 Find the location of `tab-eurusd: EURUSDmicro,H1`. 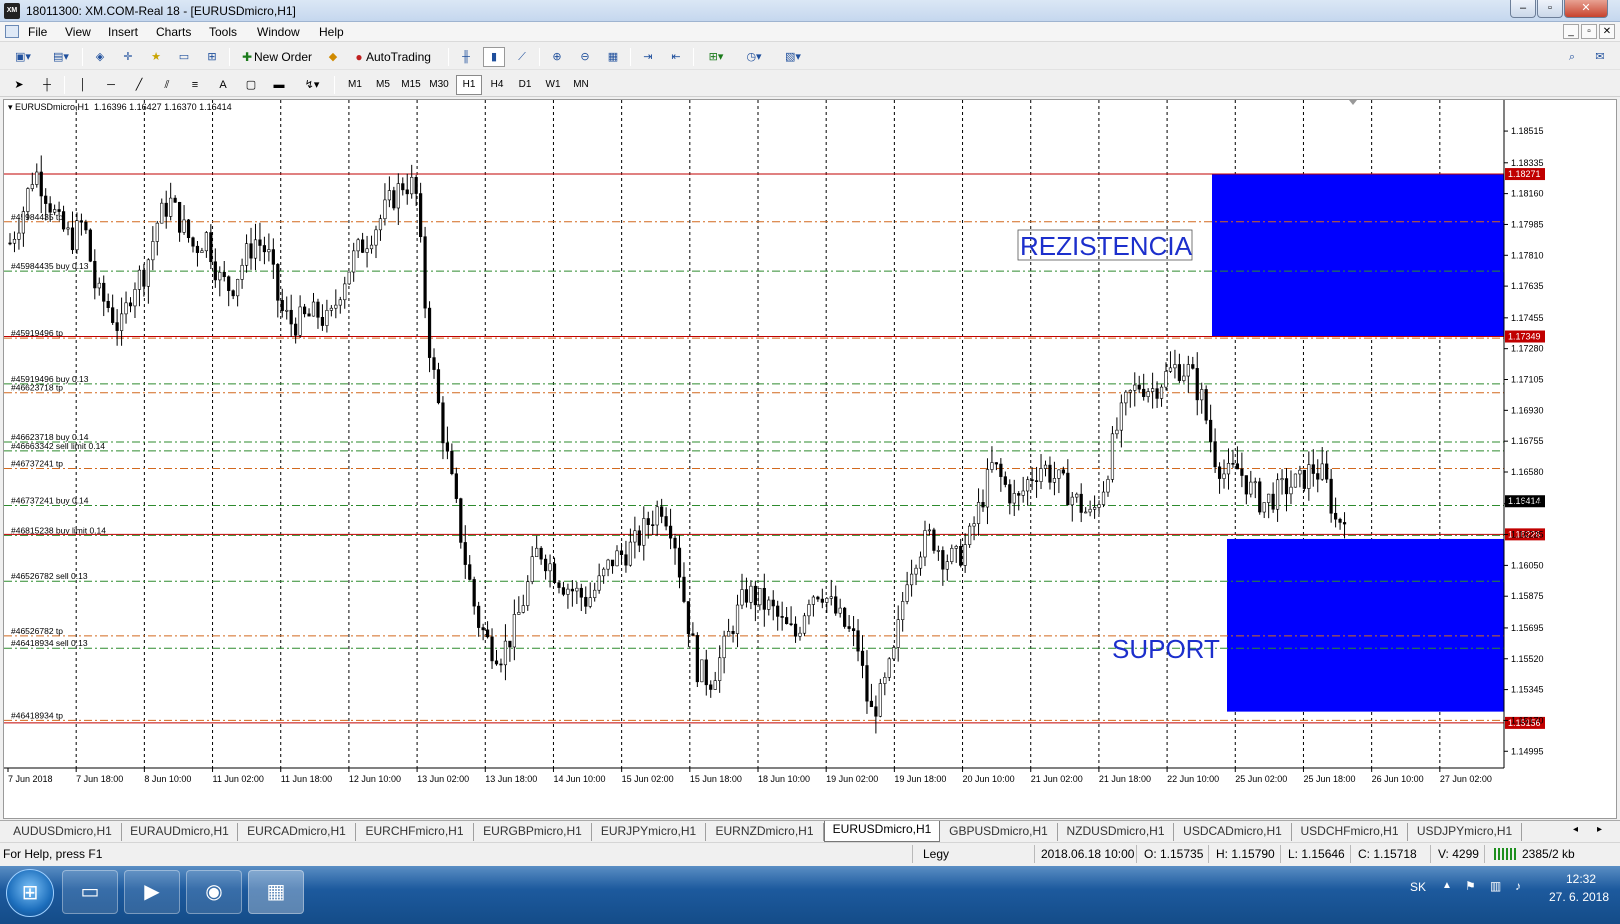

tab-eurusd: EURUSDmicro,H1 is located at coordinates (882, 831).